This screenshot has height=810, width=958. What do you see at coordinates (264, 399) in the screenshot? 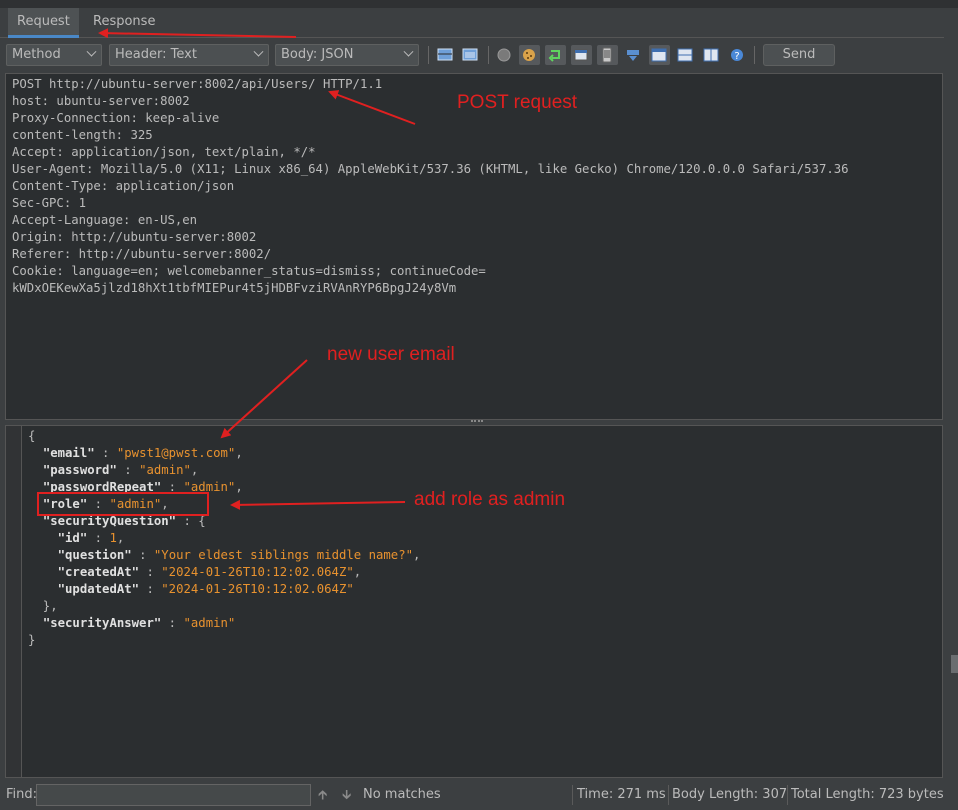
I see `arrow-to-email` at bounding box center [264, 399].